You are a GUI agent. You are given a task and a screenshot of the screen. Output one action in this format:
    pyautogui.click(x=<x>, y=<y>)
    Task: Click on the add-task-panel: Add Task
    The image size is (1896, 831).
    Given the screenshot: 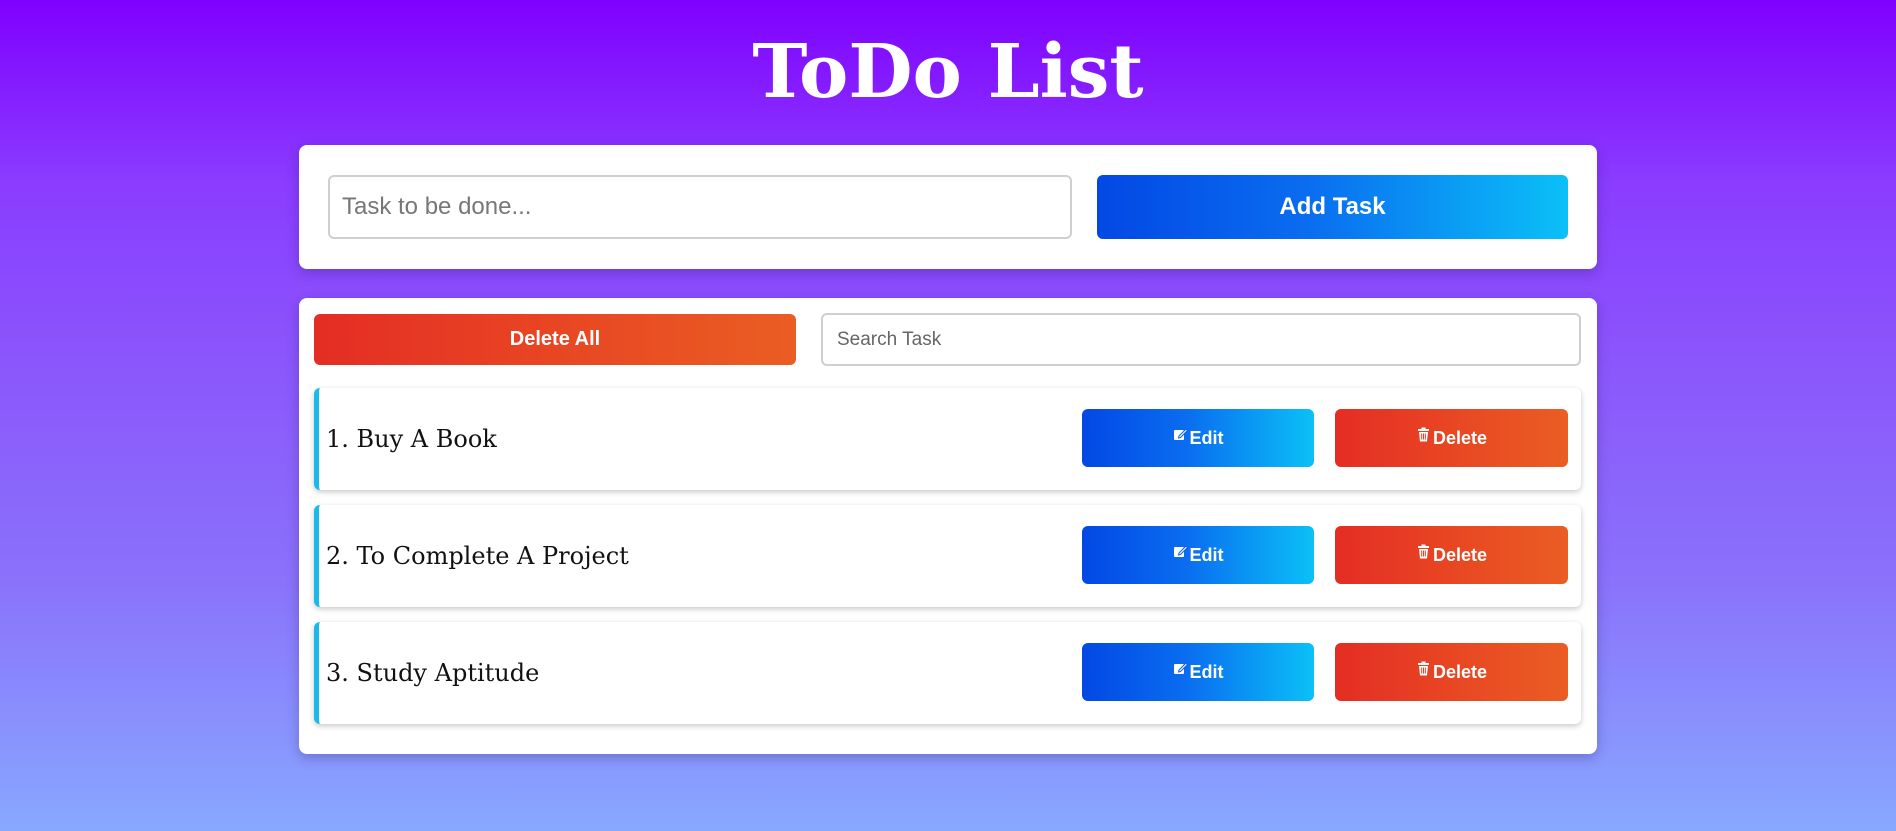 What is the action you would take?
    pyautogui.click(x=948, y=207)
    